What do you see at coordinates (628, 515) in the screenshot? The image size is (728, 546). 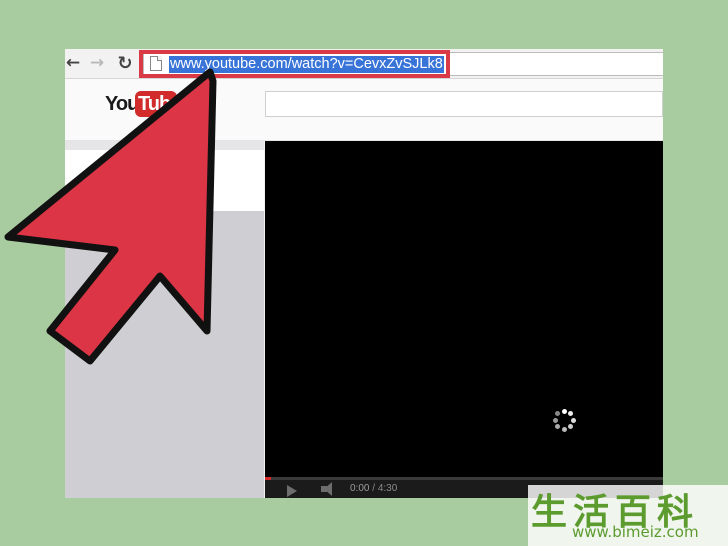 I see `watermark: 生活百科 www.bimeiz.com` at bounding box center [628, 515].